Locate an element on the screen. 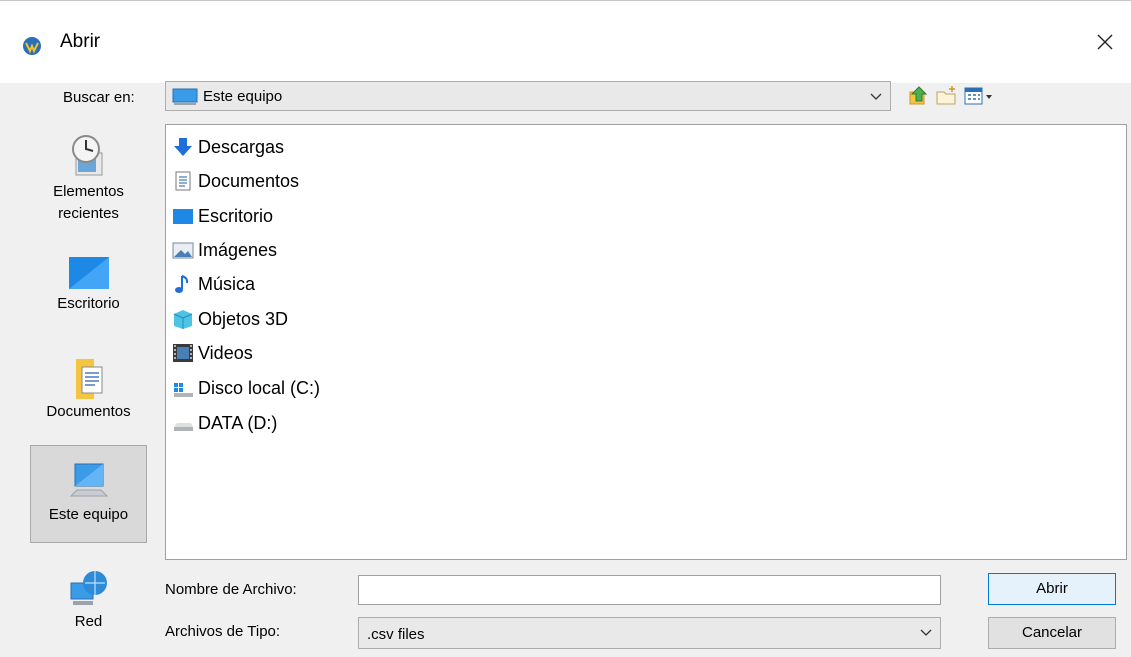 The image size is (1131, 657). place-documents: Documentos is located at coordinates (88, 393).